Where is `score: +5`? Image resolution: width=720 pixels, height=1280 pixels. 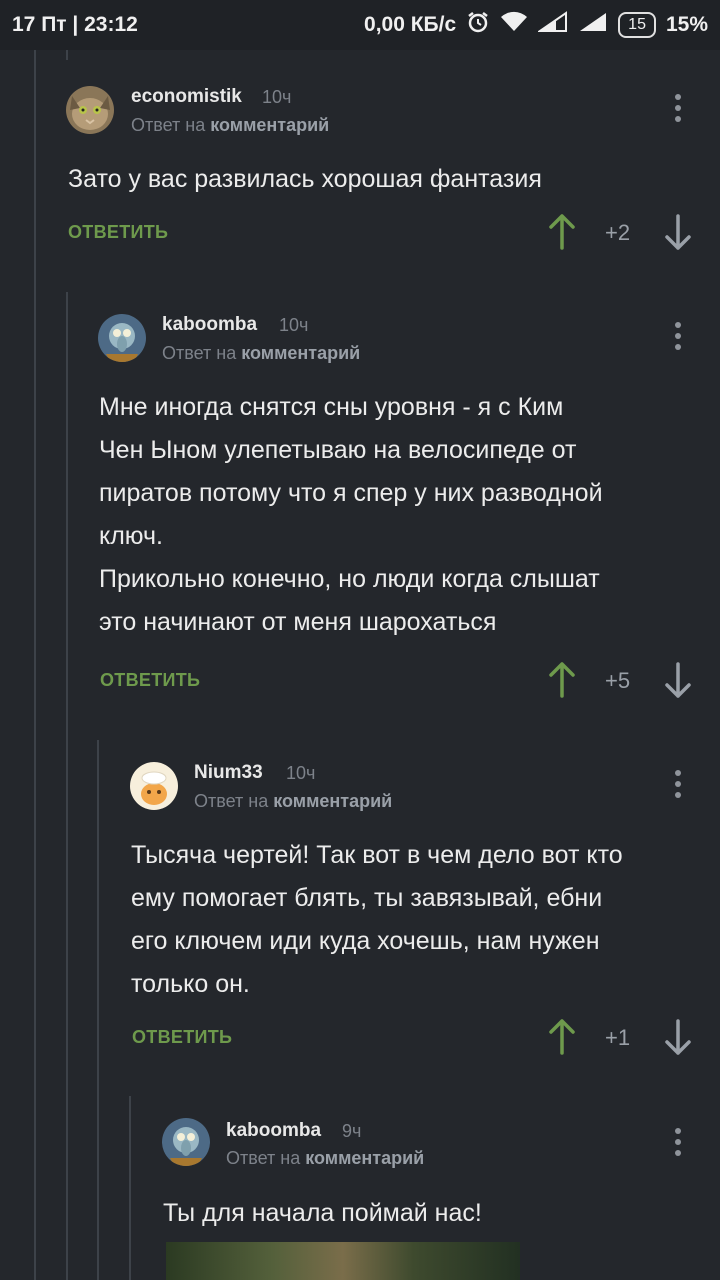 score: +5 is located at coordinates (618, 680).